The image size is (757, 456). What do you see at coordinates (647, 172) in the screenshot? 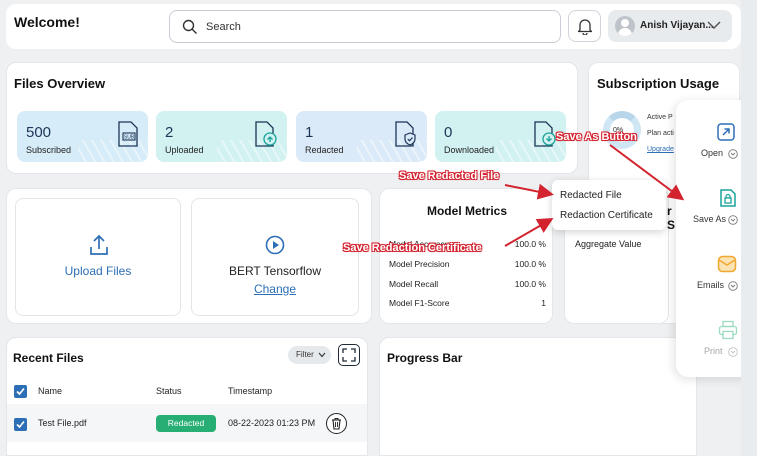
I see `arrow-save-as` at bounding box center [647, 172].